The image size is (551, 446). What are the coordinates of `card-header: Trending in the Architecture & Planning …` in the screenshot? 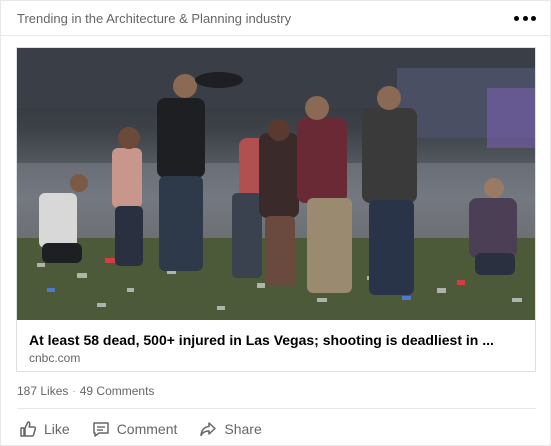 It's located at (275, 18).